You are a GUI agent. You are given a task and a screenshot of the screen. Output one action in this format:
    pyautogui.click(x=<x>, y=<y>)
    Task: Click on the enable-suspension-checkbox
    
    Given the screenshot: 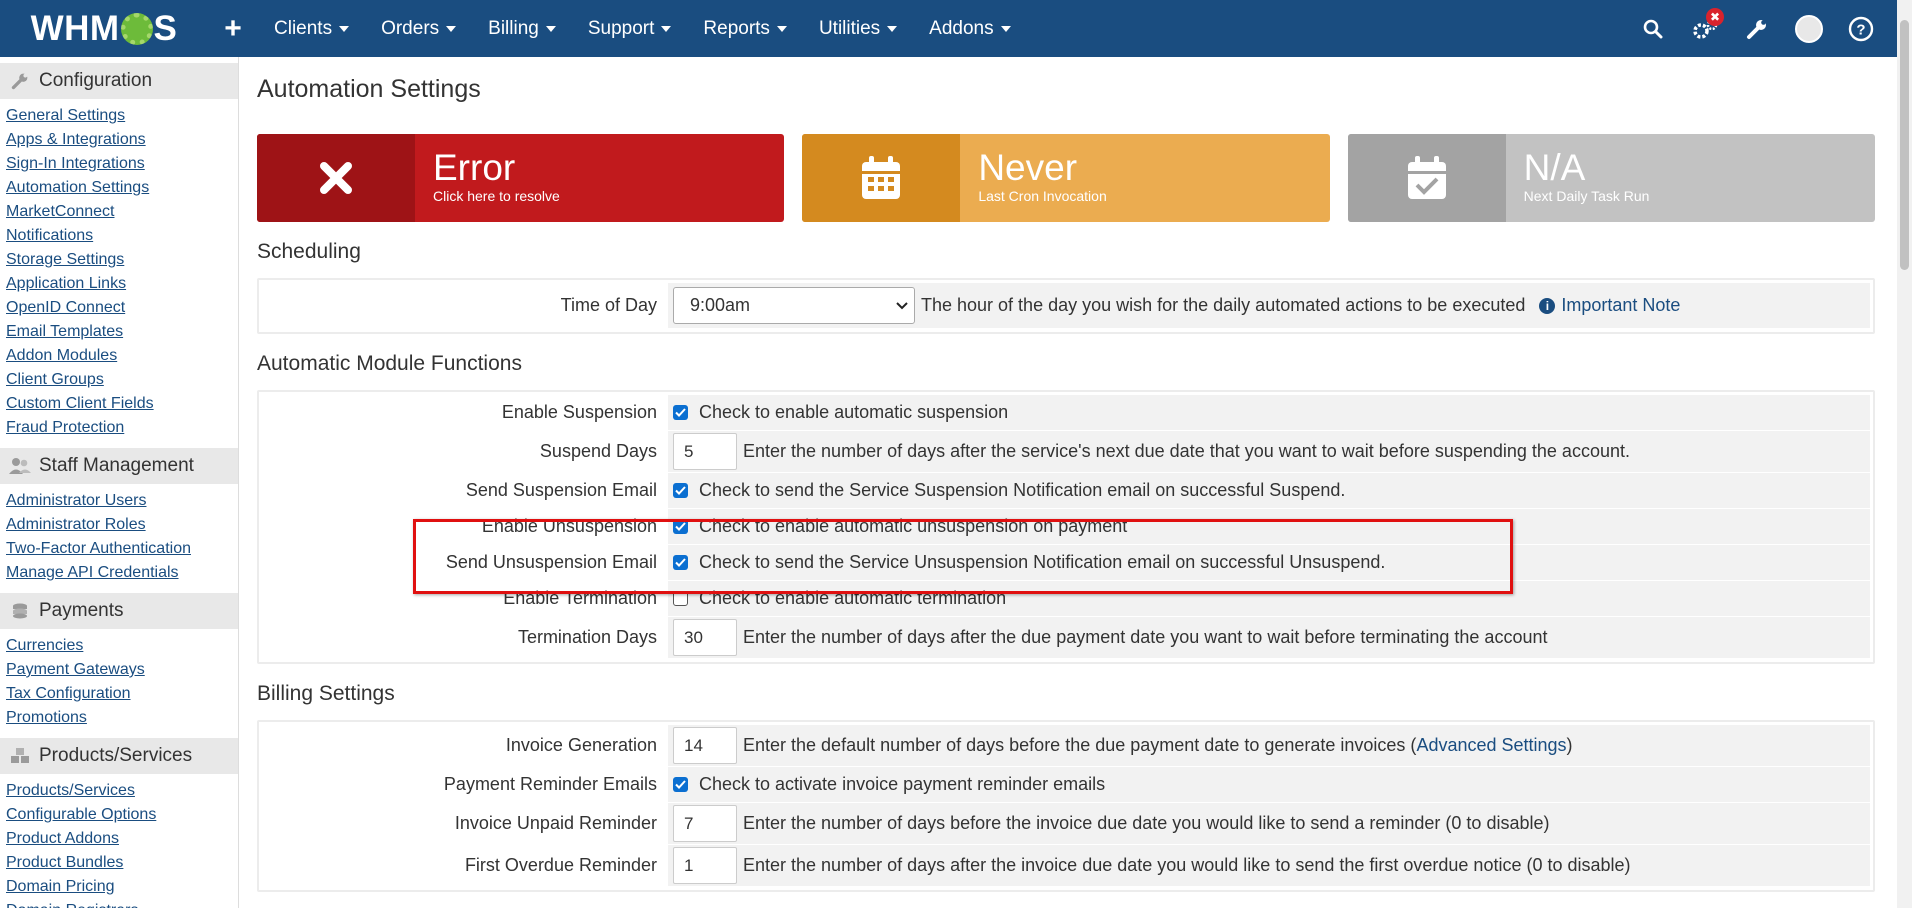 What is the action you would take?
    pyautogui.click(x=680, y=412)
    